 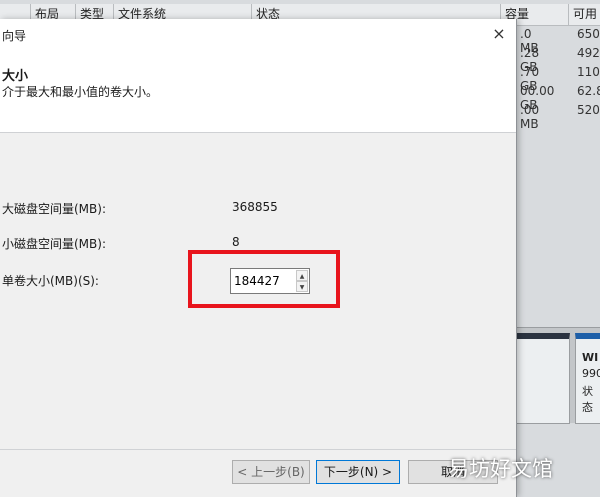 What do you see at coordinates (258, 91) in the screenshot?
I see `wizard-header: 大小 介于最大和最小值的卷大小。` at bounding box center [258, 91].